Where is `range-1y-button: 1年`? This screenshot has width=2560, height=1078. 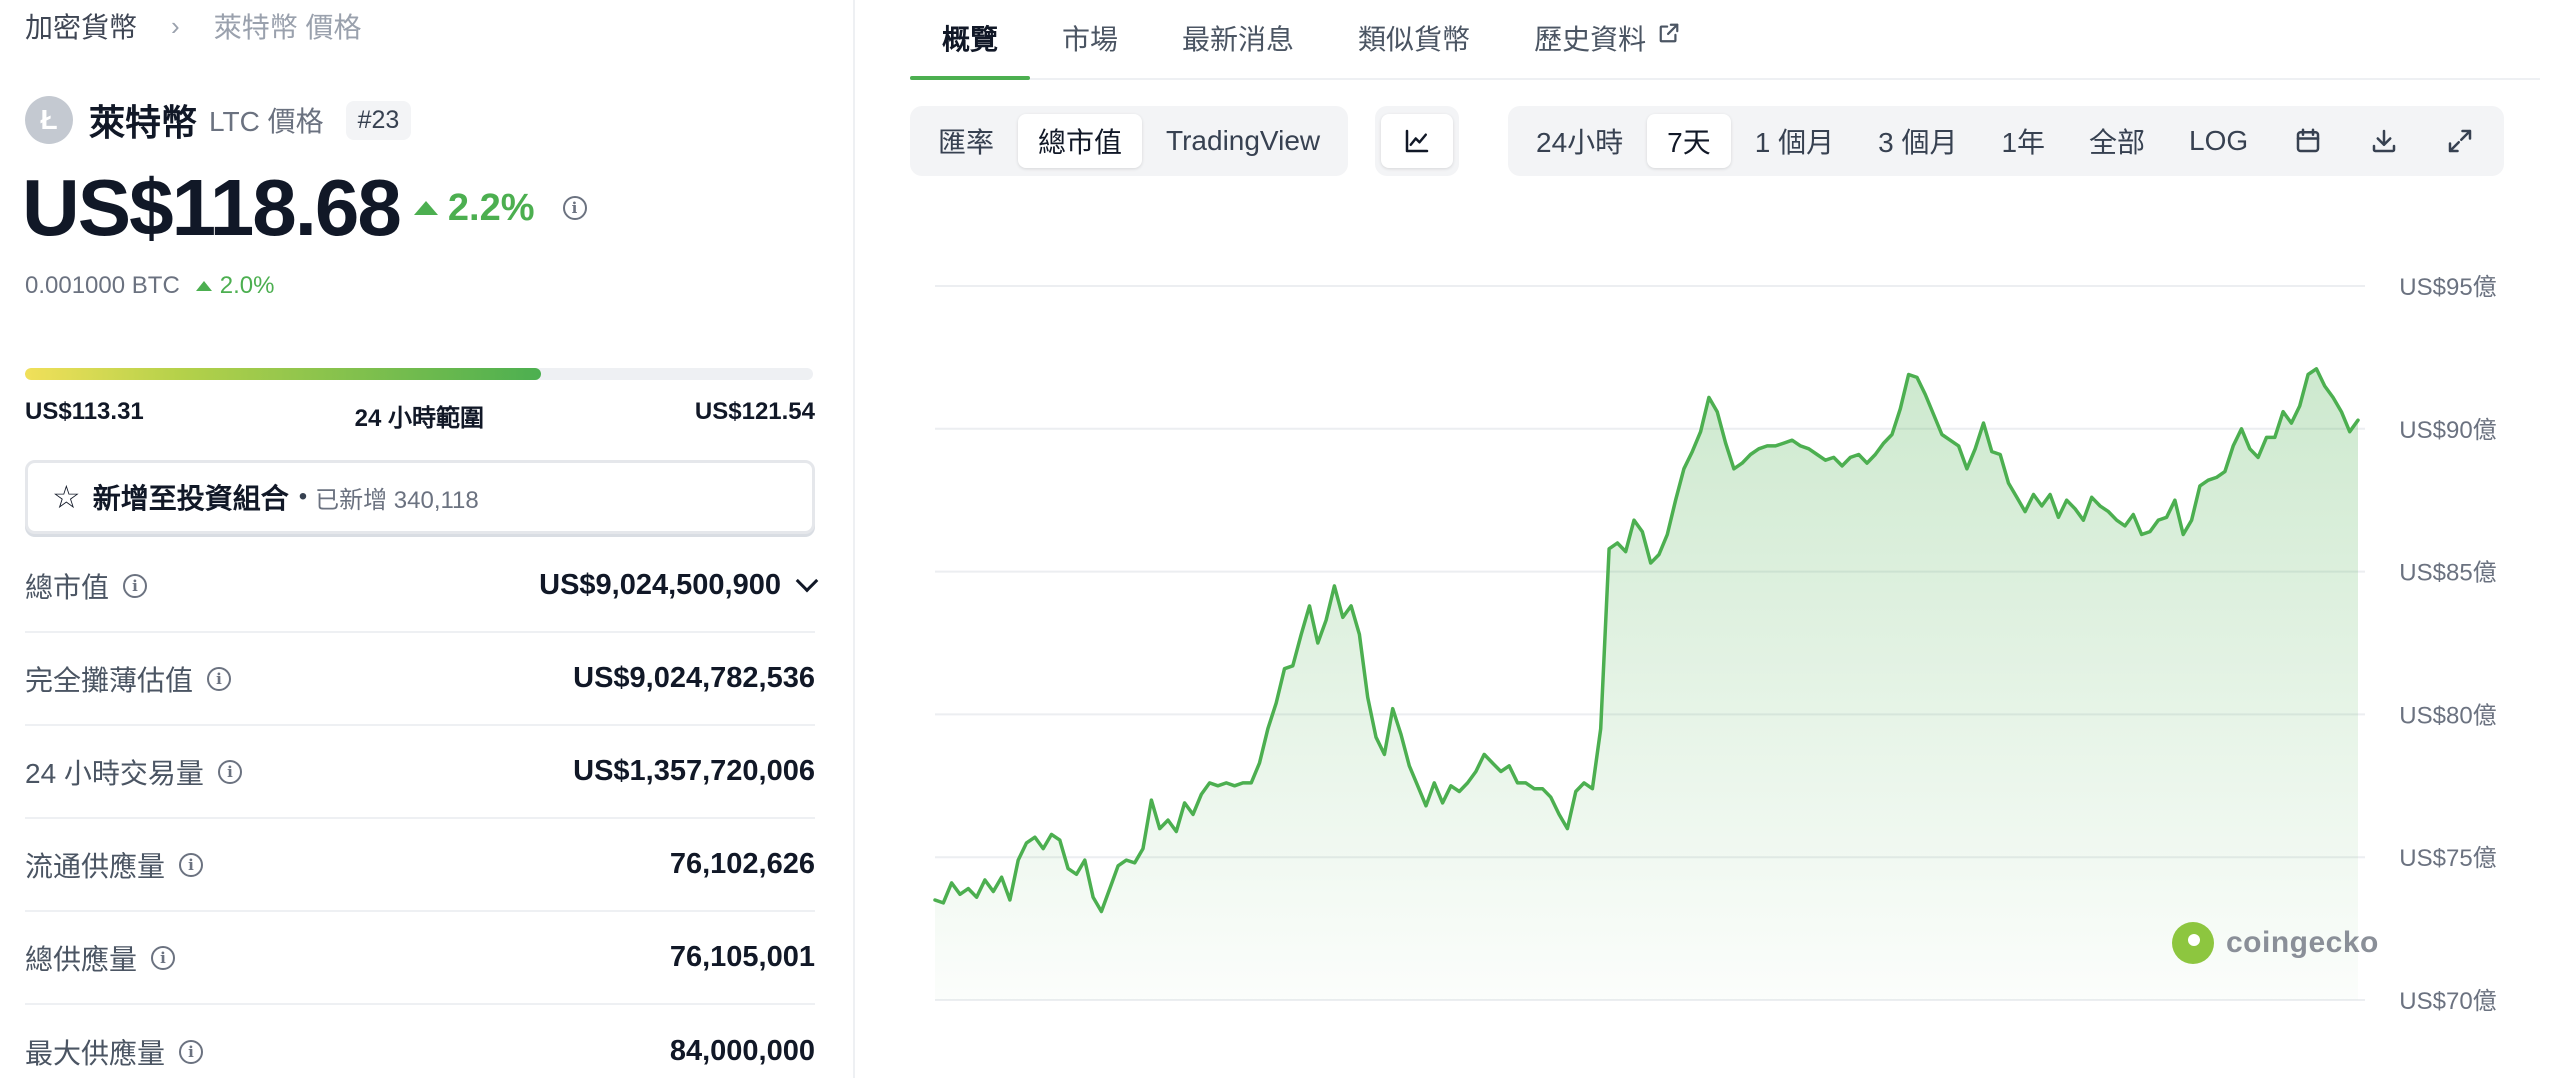
range-1y-button: 1年 is located at coordinates (2023, 141).